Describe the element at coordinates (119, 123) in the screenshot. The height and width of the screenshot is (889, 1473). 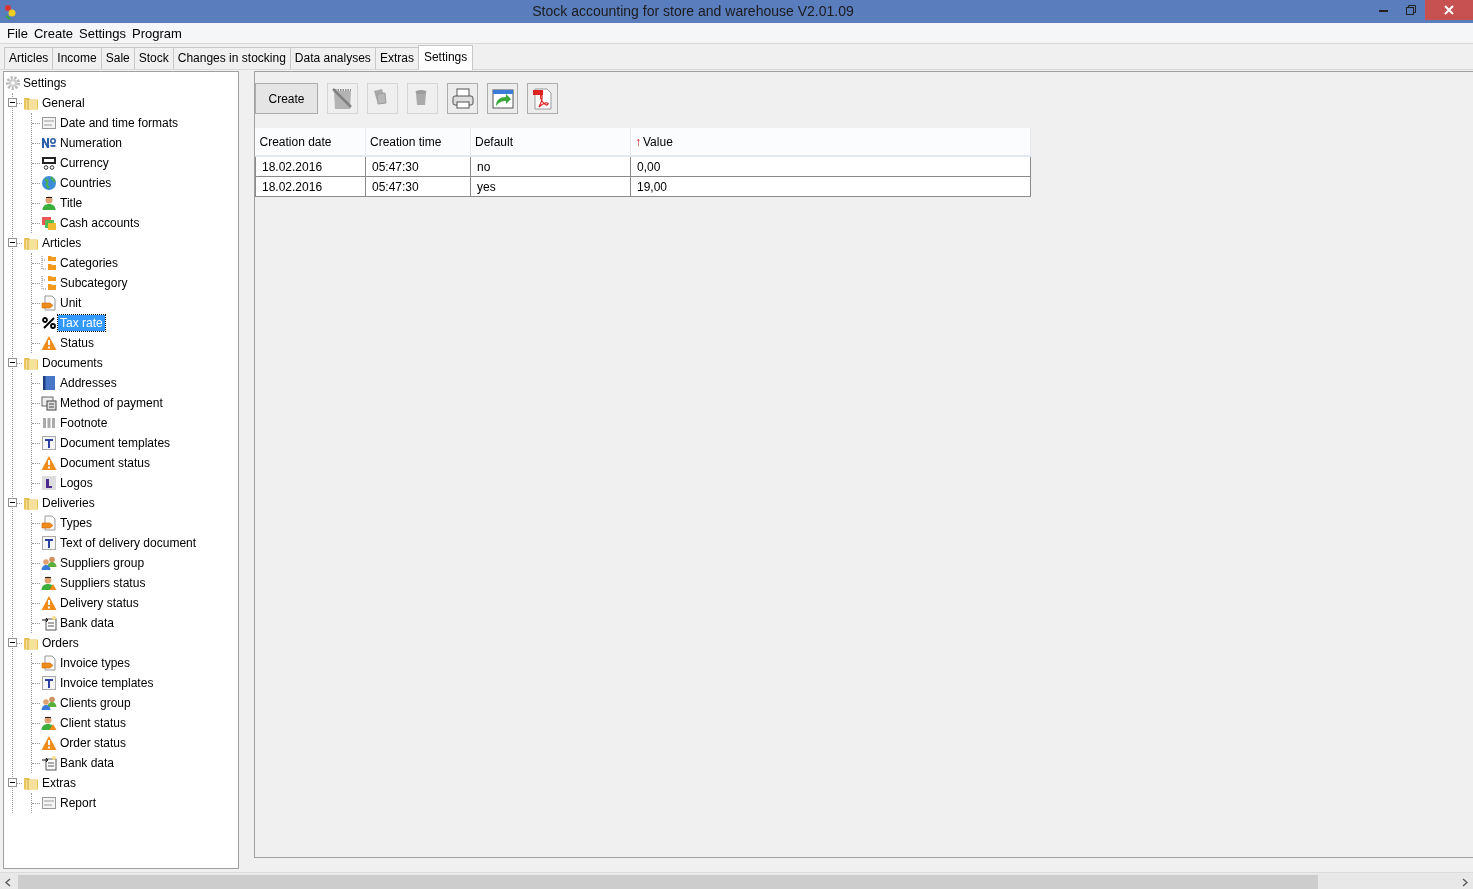
I see `tree-item: Date and time formats` at that location.